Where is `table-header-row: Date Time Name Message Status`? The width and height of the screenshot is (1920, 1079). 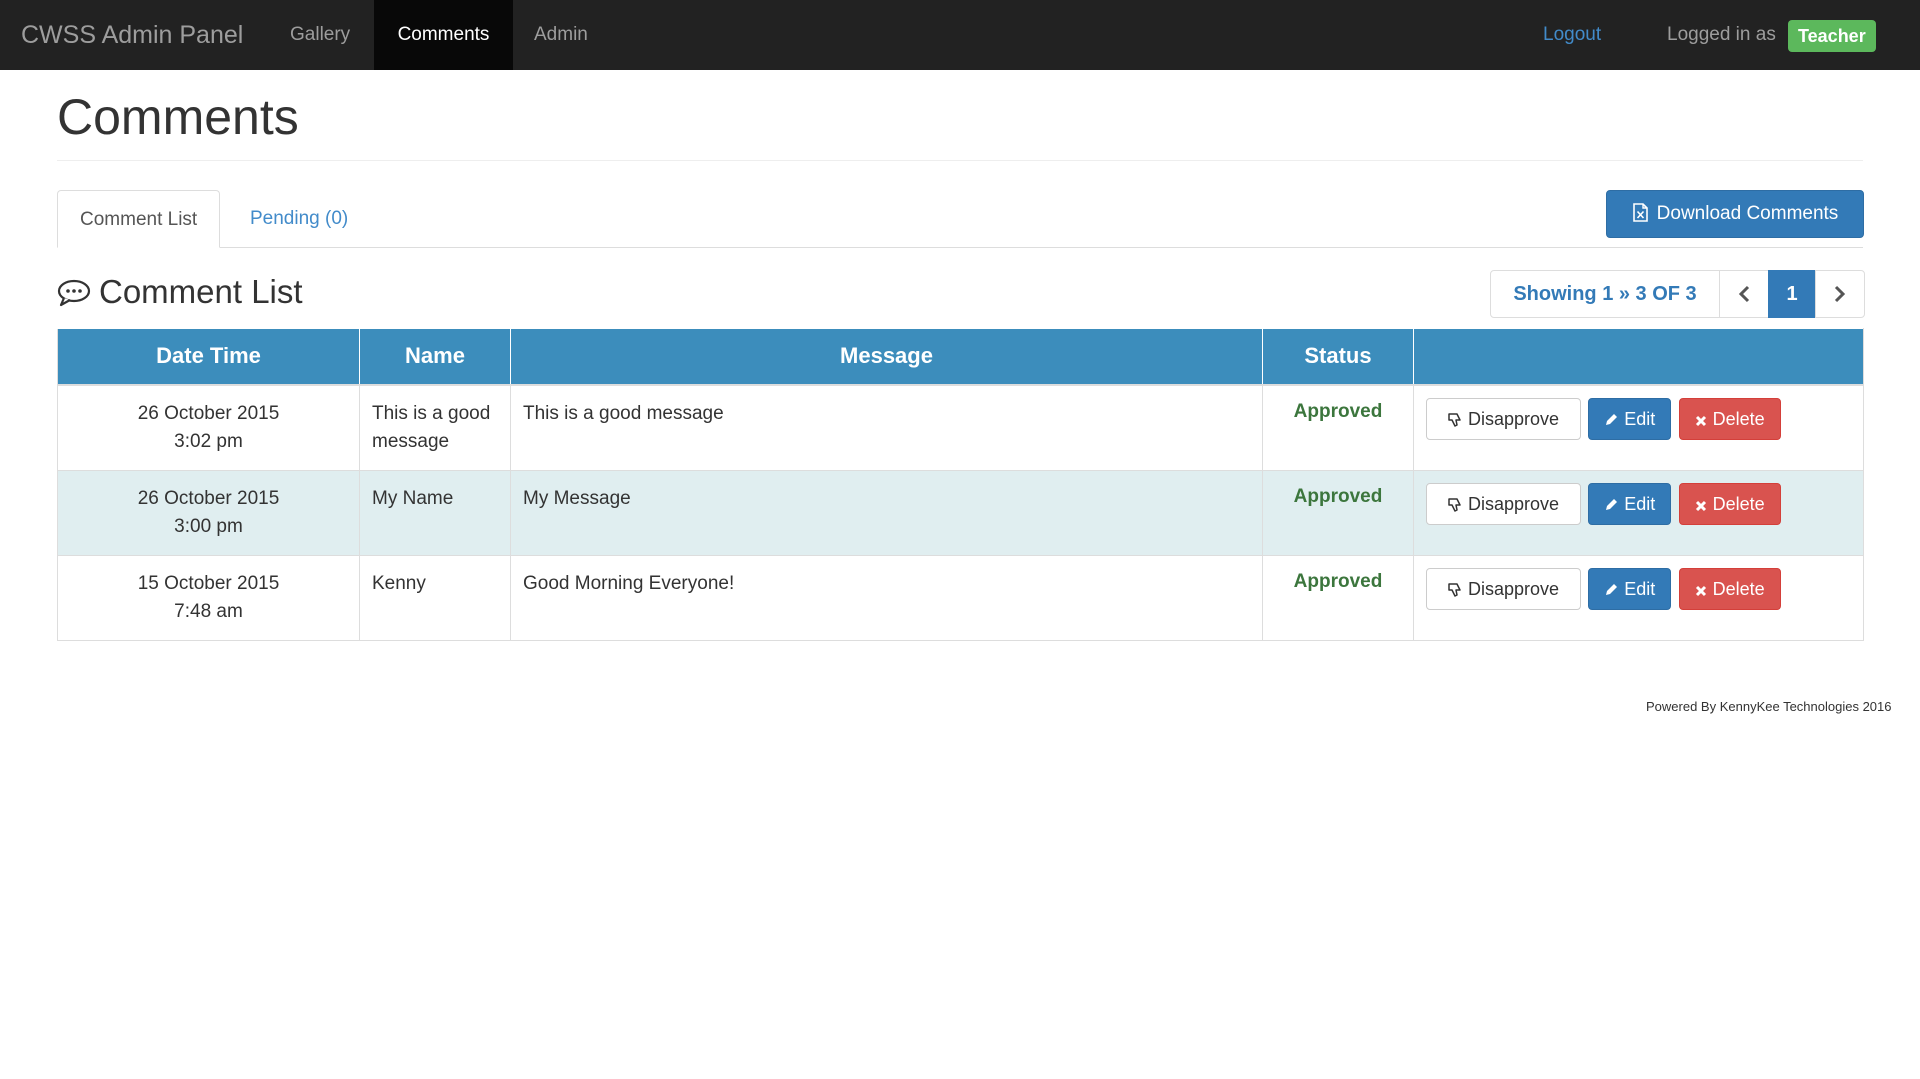 table-header-row: Date Time Name Message Status is located at coordinates (960, 357).